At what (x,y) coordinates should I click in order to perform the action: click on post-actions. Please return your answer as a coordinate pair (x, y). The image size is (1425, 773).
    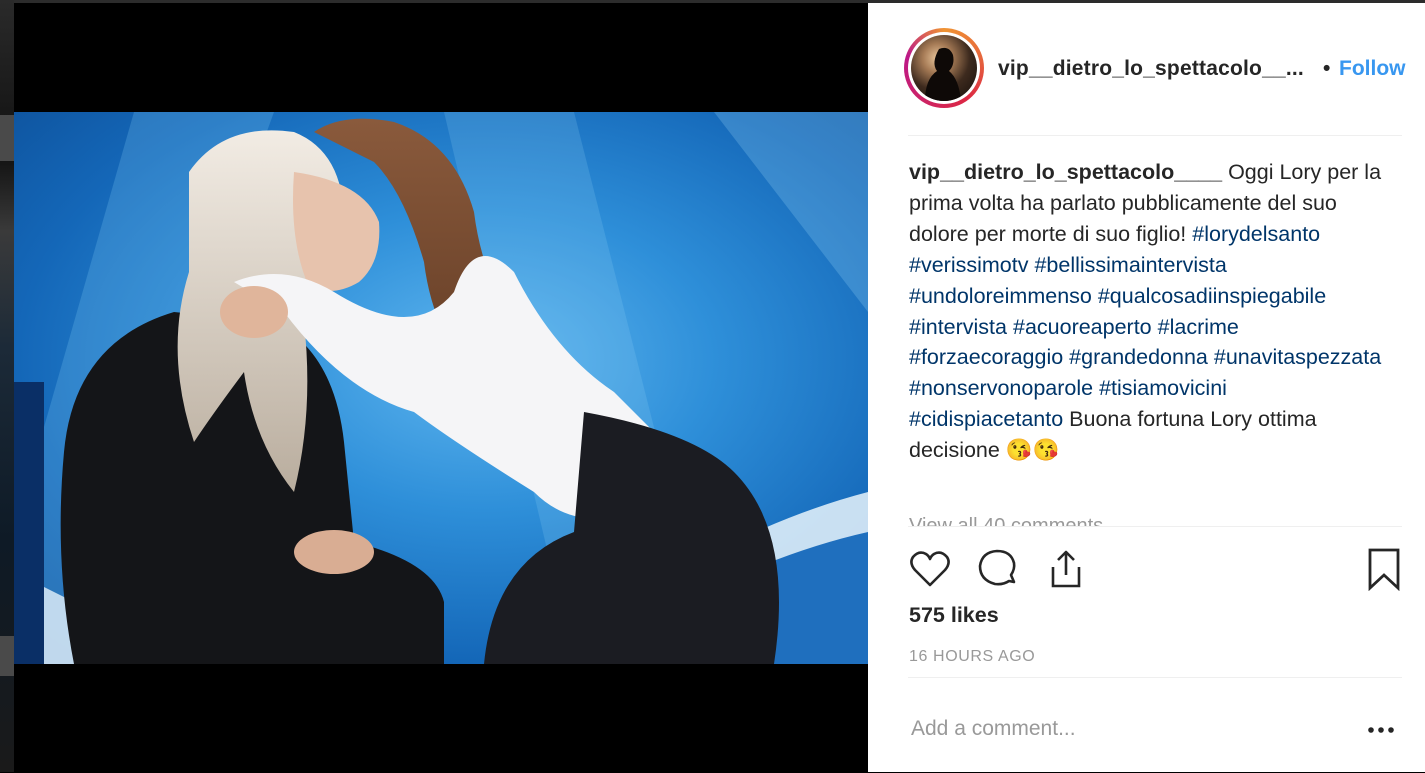
    Looking at the image, I should click on (1155, 561).